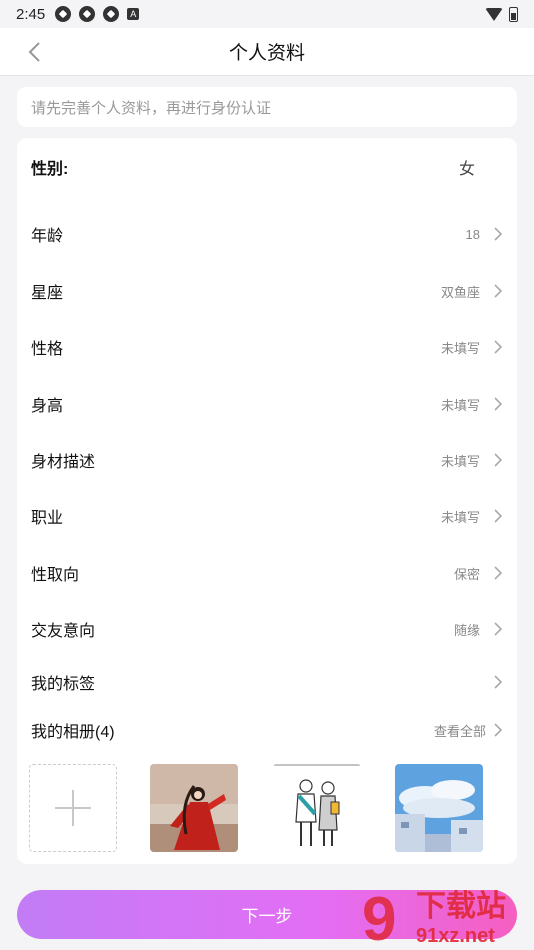 This screenshot has width=534, height=950. I want to click on album-label: 我的相册(4), so click(73, 732).